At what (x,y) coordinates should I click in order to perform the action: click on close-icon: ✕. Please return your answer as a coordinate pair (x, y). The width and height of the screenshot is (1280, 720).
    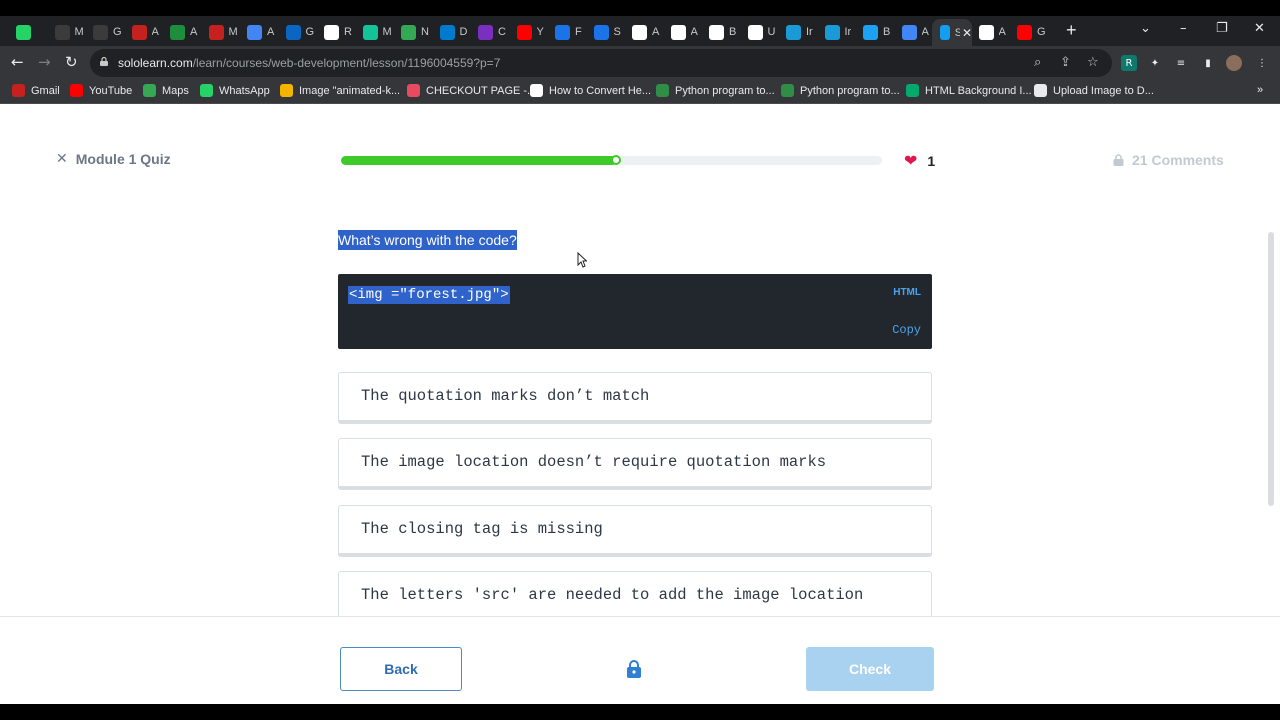
    Looking at the image, I should click on (62, 159).